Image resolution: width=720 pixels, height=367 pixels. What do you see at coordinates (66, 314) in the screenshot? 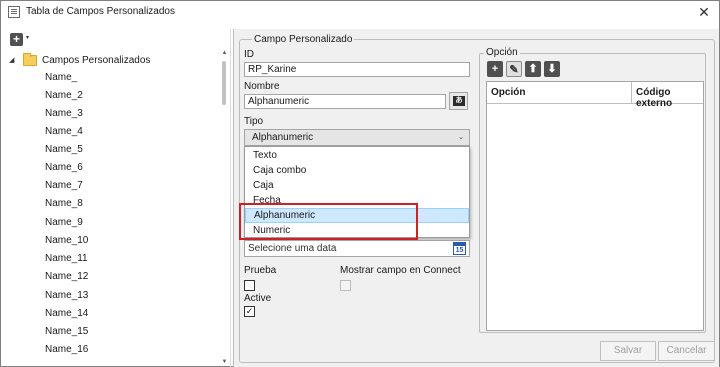
I see `tree-item: Name_14` at bounding box center [66, 314].